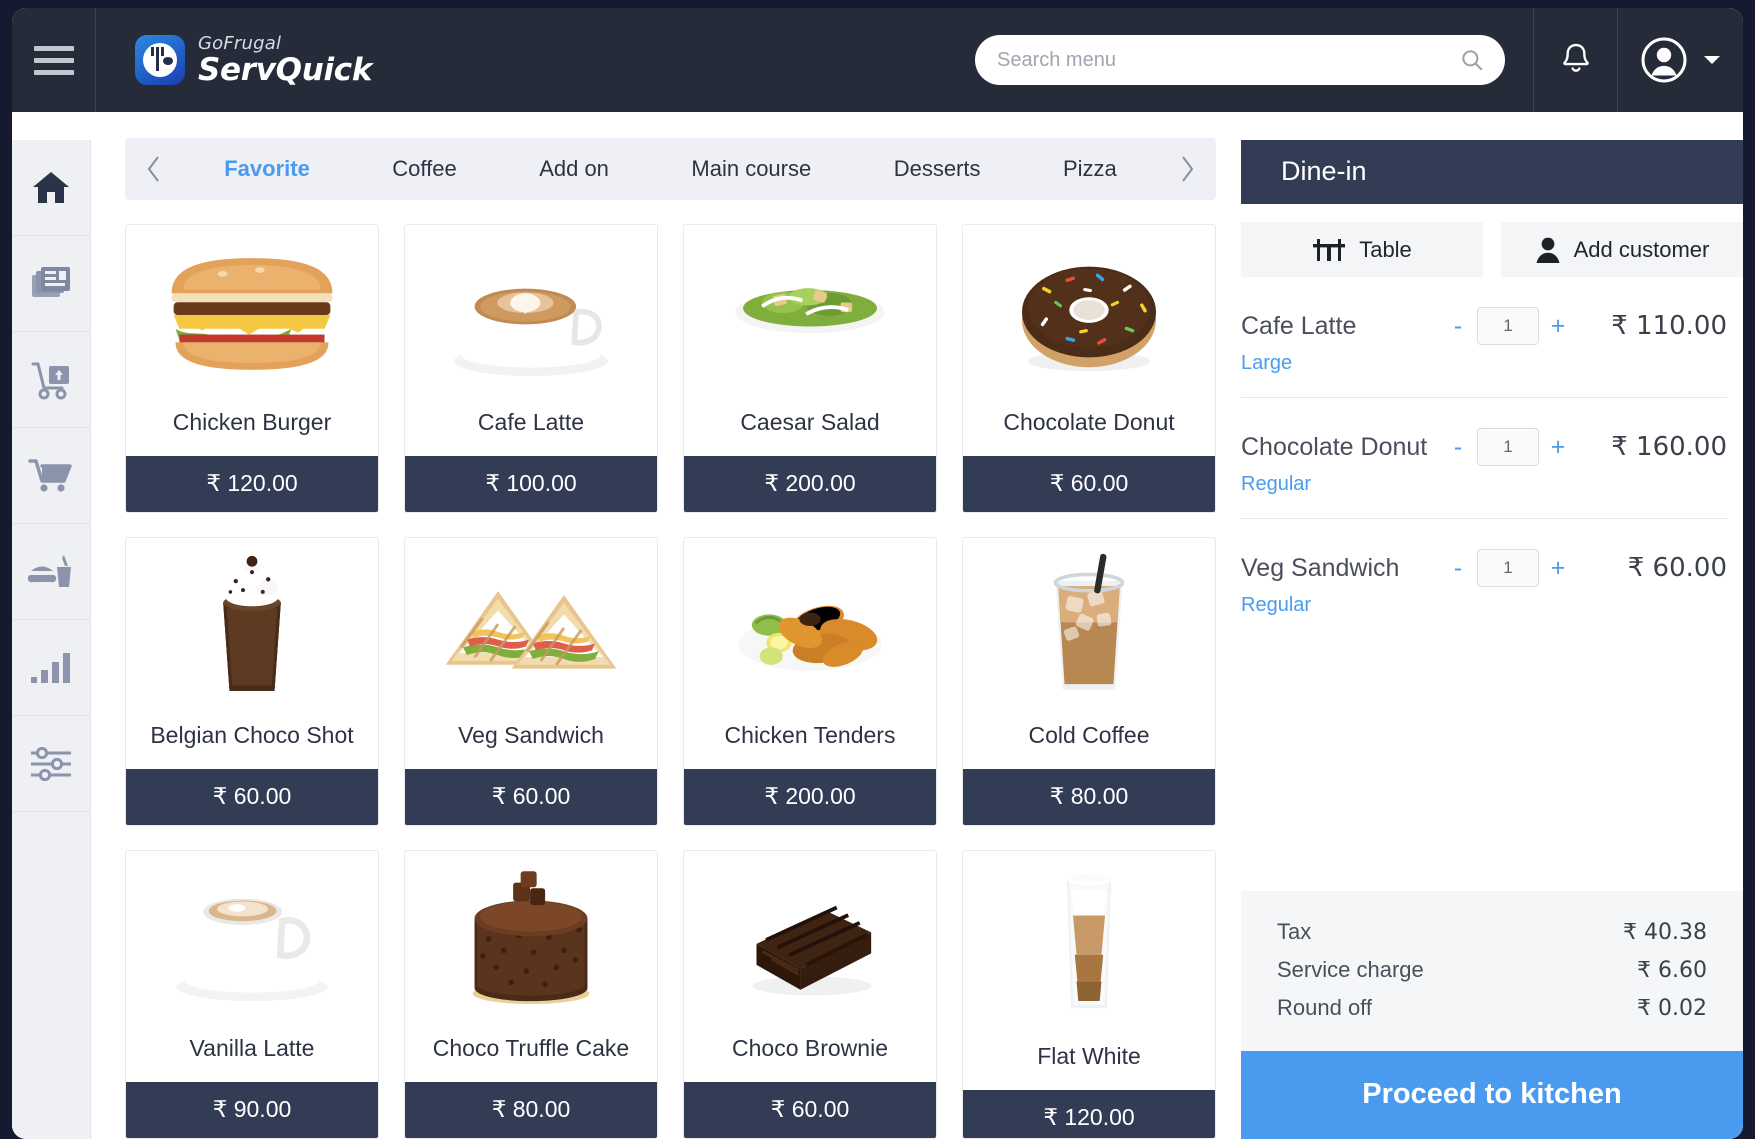 The width and height of the screenshot is (1755, 1139). What do you see at coordinates (531, 735) in the screenshot?
I see `product-name: Veg Sandwich` at bounding box center [531, 735].